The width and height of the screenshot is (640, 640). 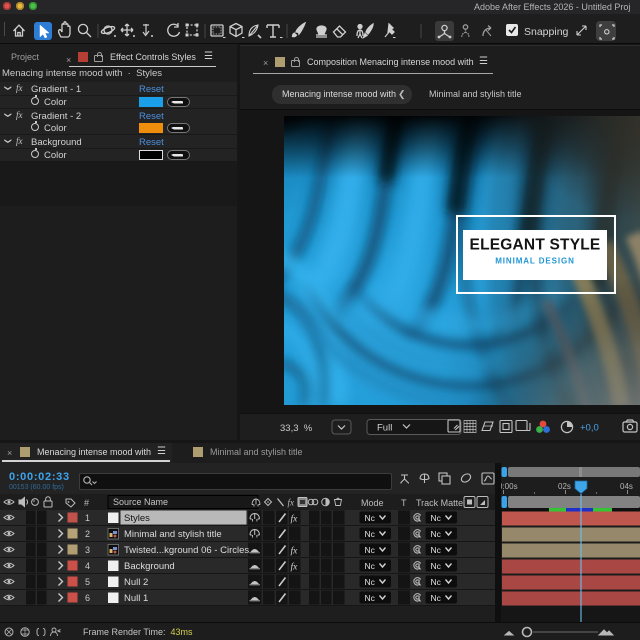 I want to click on svg-text: +0,0, so click(x=589, y=428).